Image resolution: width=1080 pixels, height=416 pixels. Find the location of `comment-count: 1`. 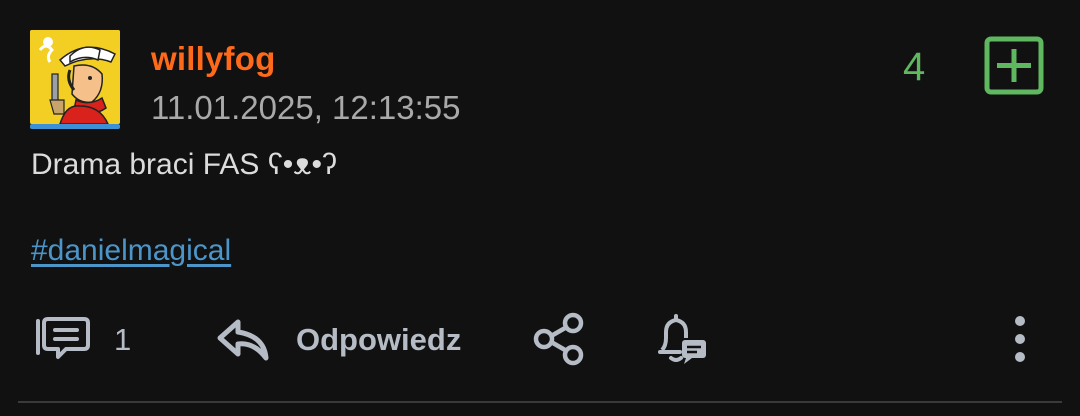

comment-count: 1 is located at coordinates (123, 339).